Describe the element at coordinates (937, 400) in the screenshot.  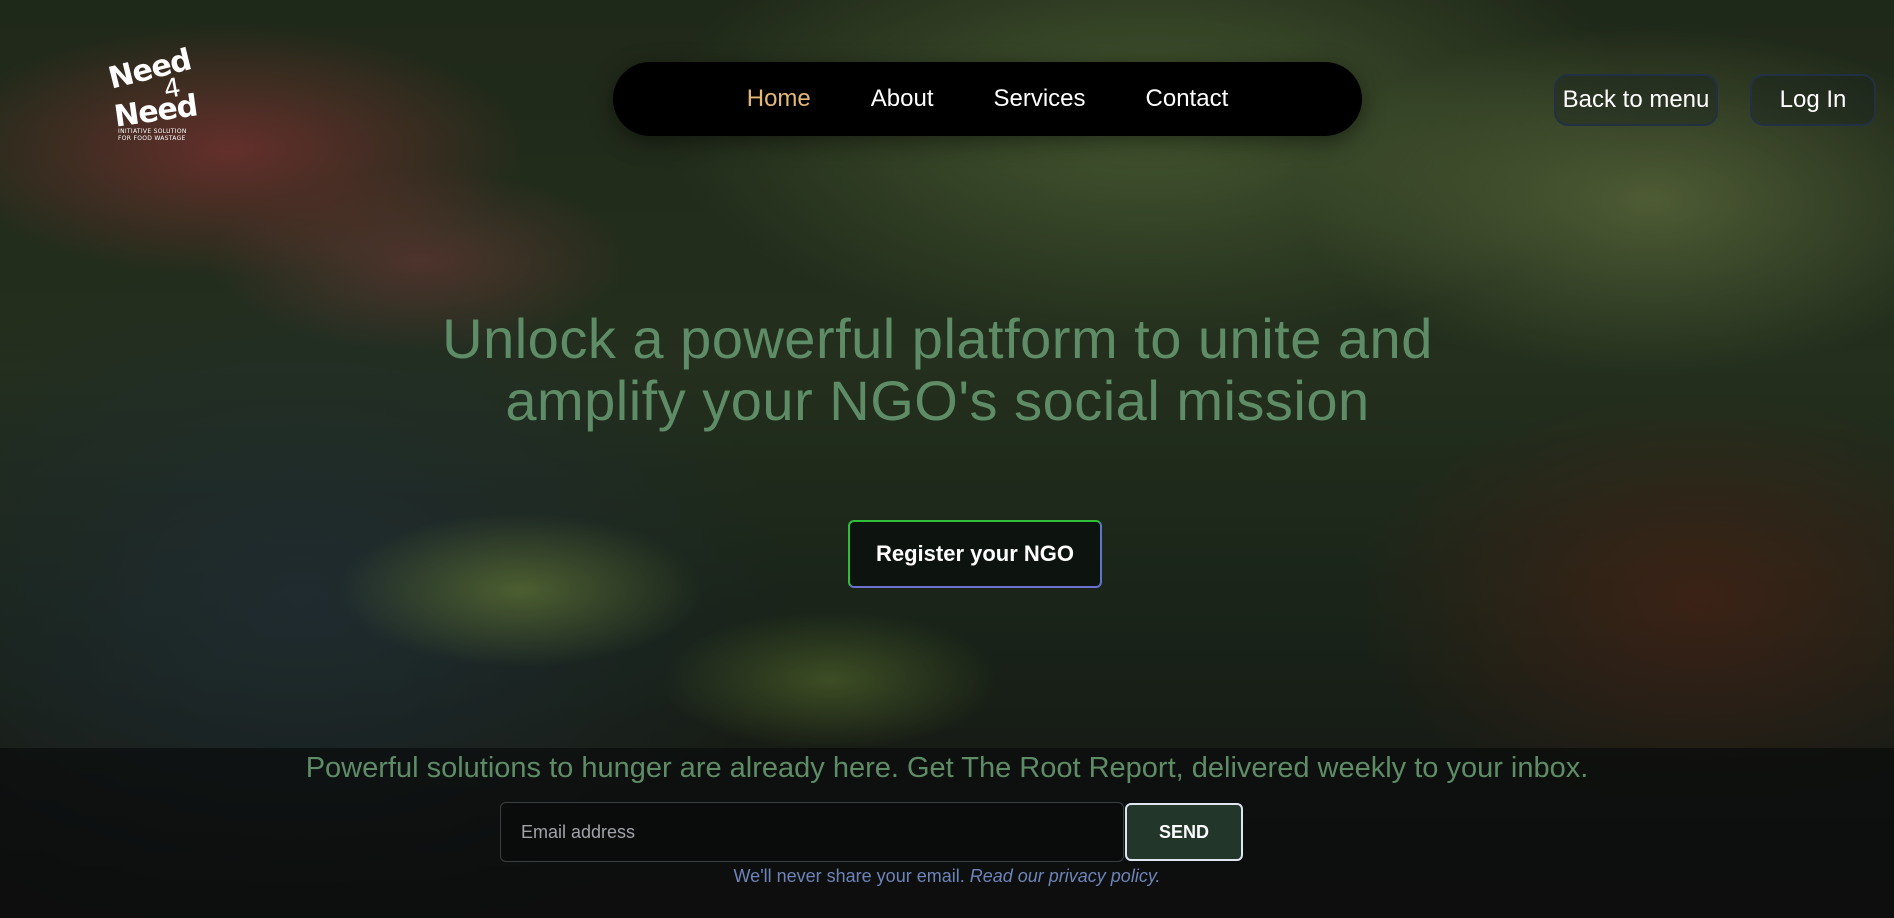
I see `hero-headline-line2: amplify your NGO's social mission` at that location.